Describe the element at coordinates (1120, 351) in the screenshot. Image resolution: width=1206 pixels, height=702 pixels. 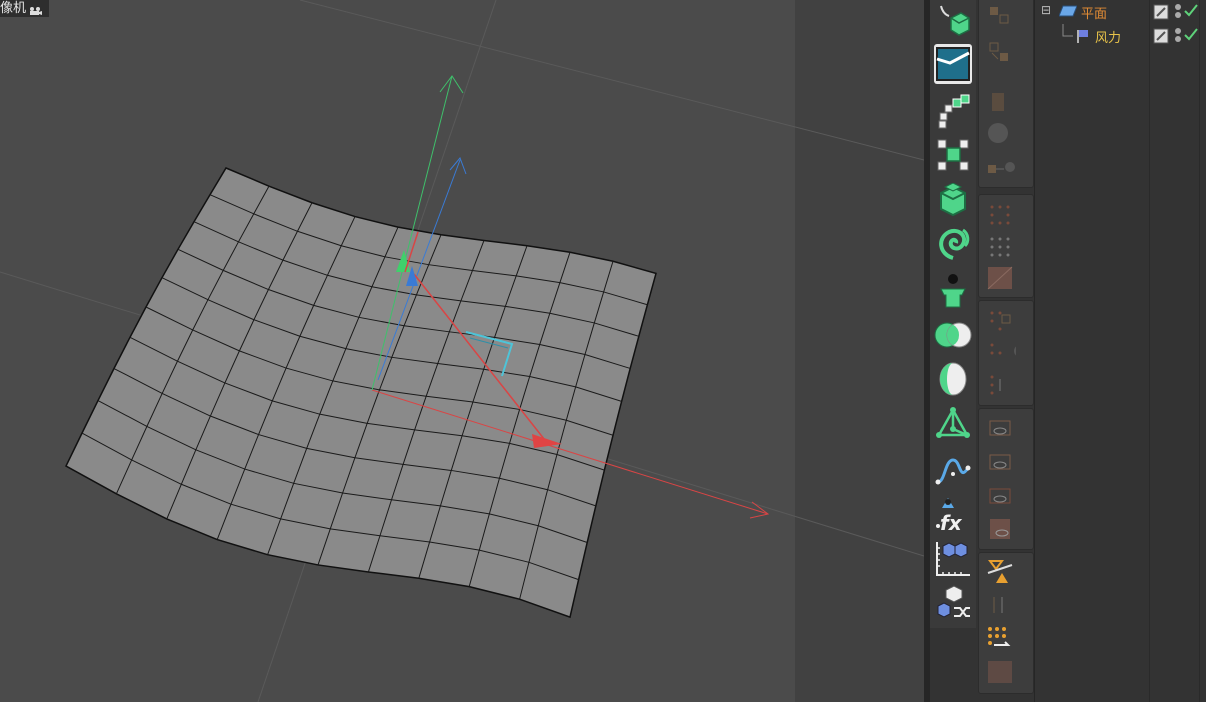
I see `object-manager: ⊟ 平面 风力` at that location.